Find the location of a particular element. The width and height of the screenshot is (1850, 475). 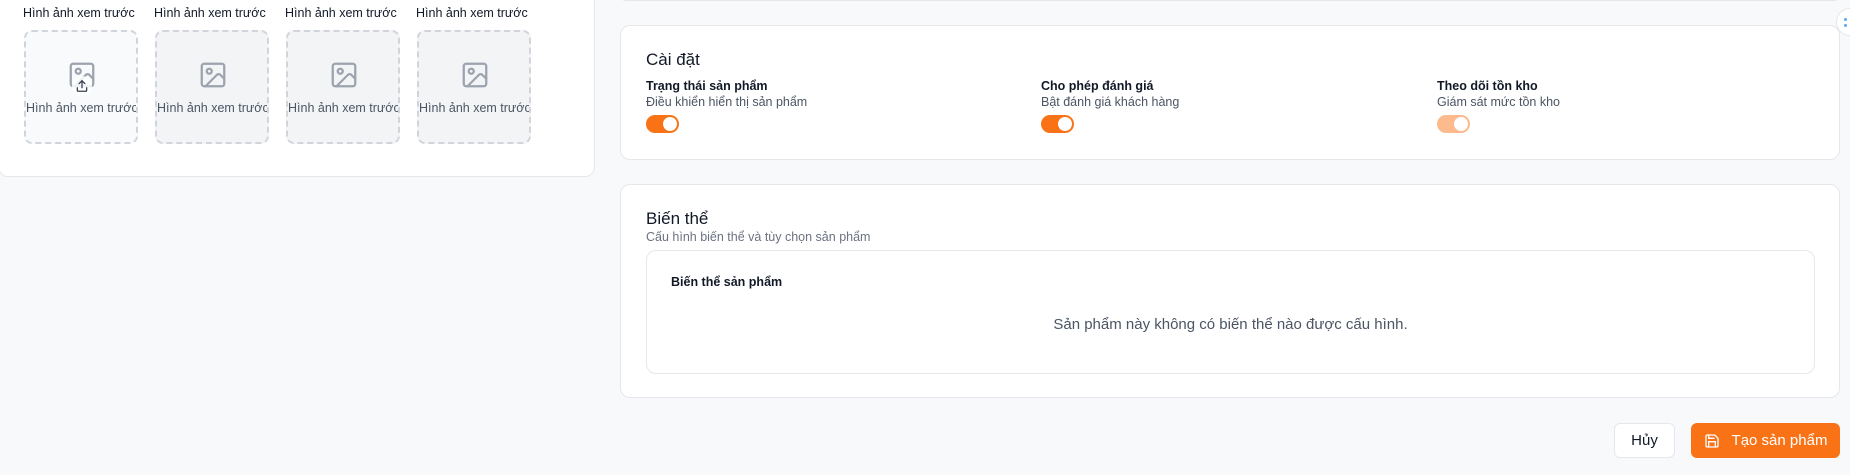

image-slot-4: Hình ảnh xem trước Hình ảnh xem trước is located at coordinates (476, 74).